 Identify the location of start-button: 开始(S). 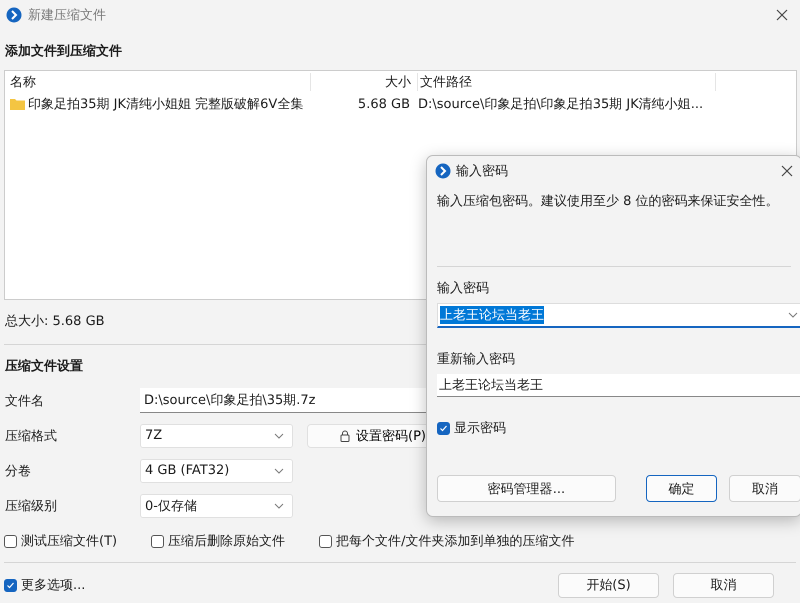
(608, 585).